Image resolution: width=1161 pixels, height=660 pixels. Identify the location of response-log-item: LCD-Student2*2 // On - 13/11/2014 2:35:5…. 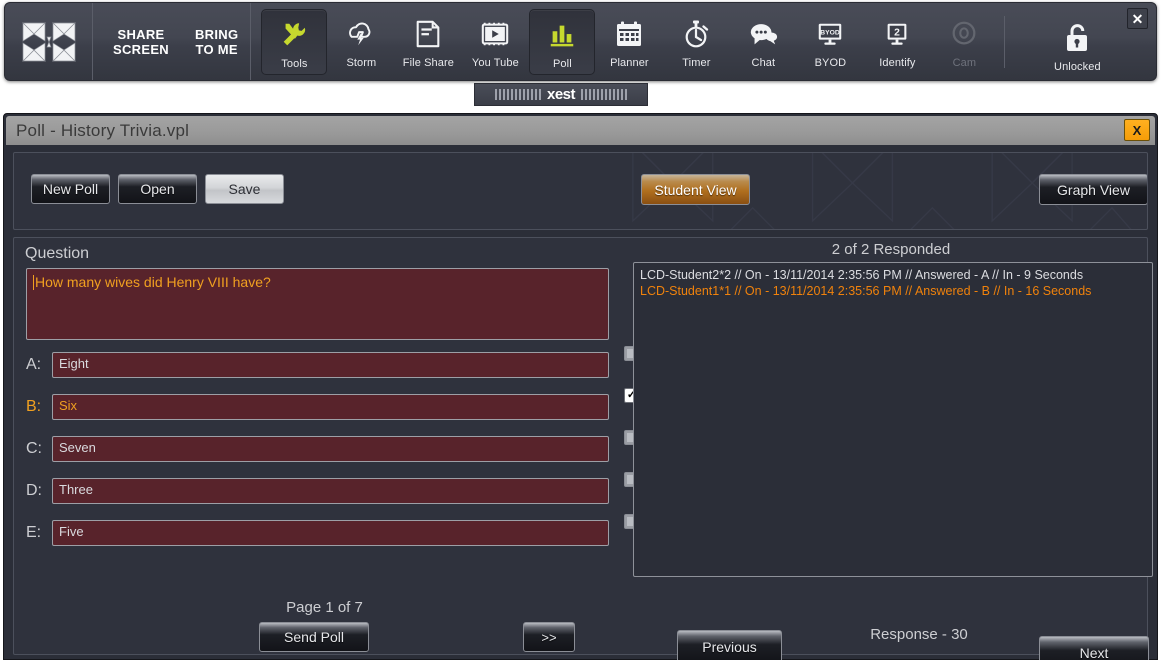
(862, 275).